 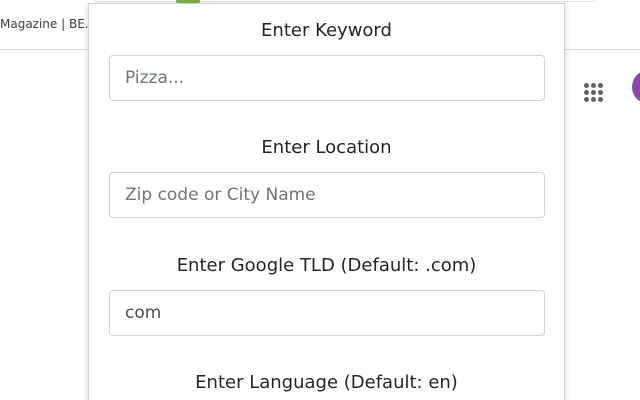 I want to click on keyword-label: Enter Keyword, so click(x=326, y=30).